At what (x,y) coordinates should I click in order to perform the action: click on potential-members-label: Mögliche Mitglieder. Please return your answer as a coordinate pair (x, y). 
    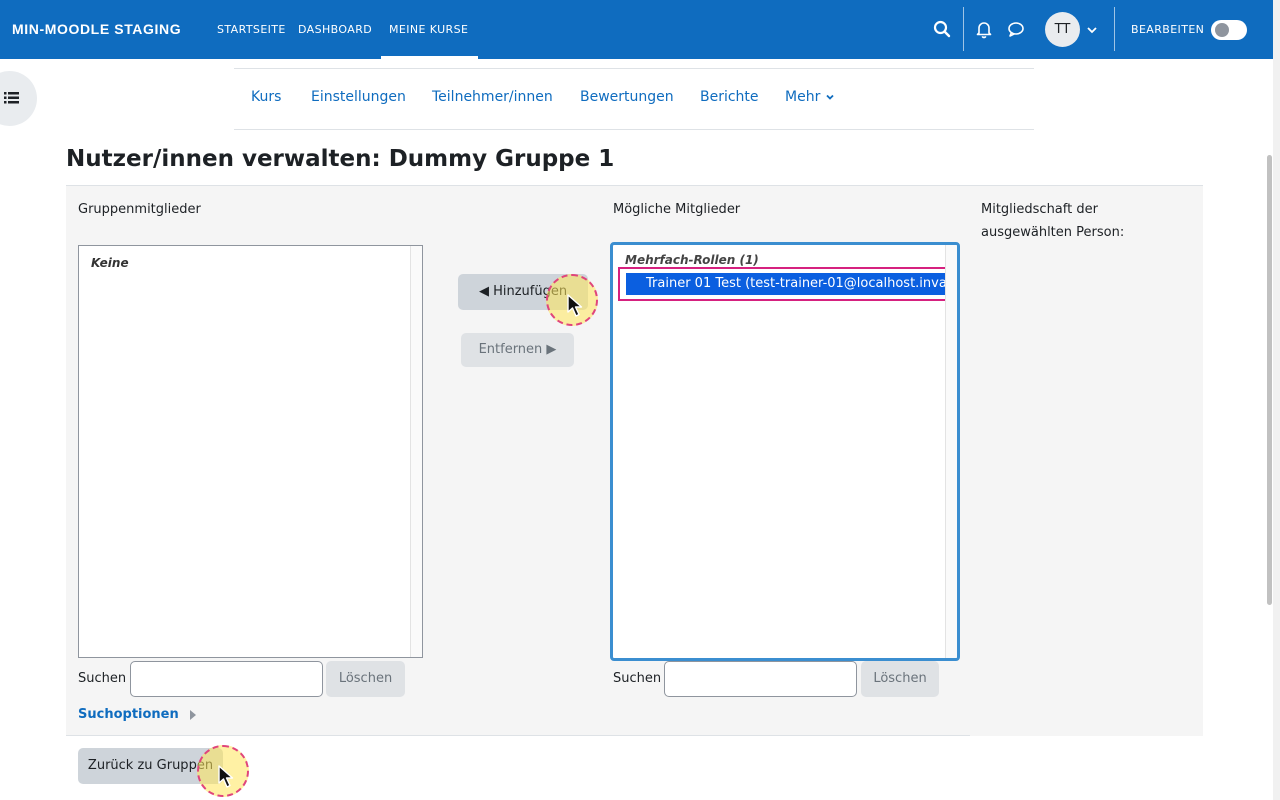
    Looking at the image, I should click on (677, 209).